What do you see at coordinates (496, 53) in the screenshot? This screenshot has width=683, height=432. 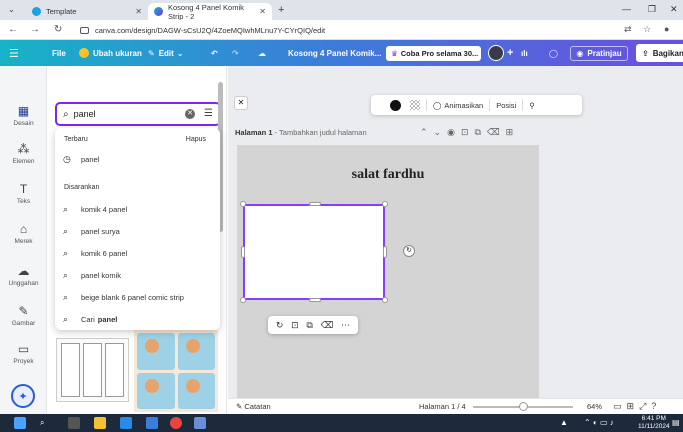 I see `avatar` at bounding box center [496, 53].